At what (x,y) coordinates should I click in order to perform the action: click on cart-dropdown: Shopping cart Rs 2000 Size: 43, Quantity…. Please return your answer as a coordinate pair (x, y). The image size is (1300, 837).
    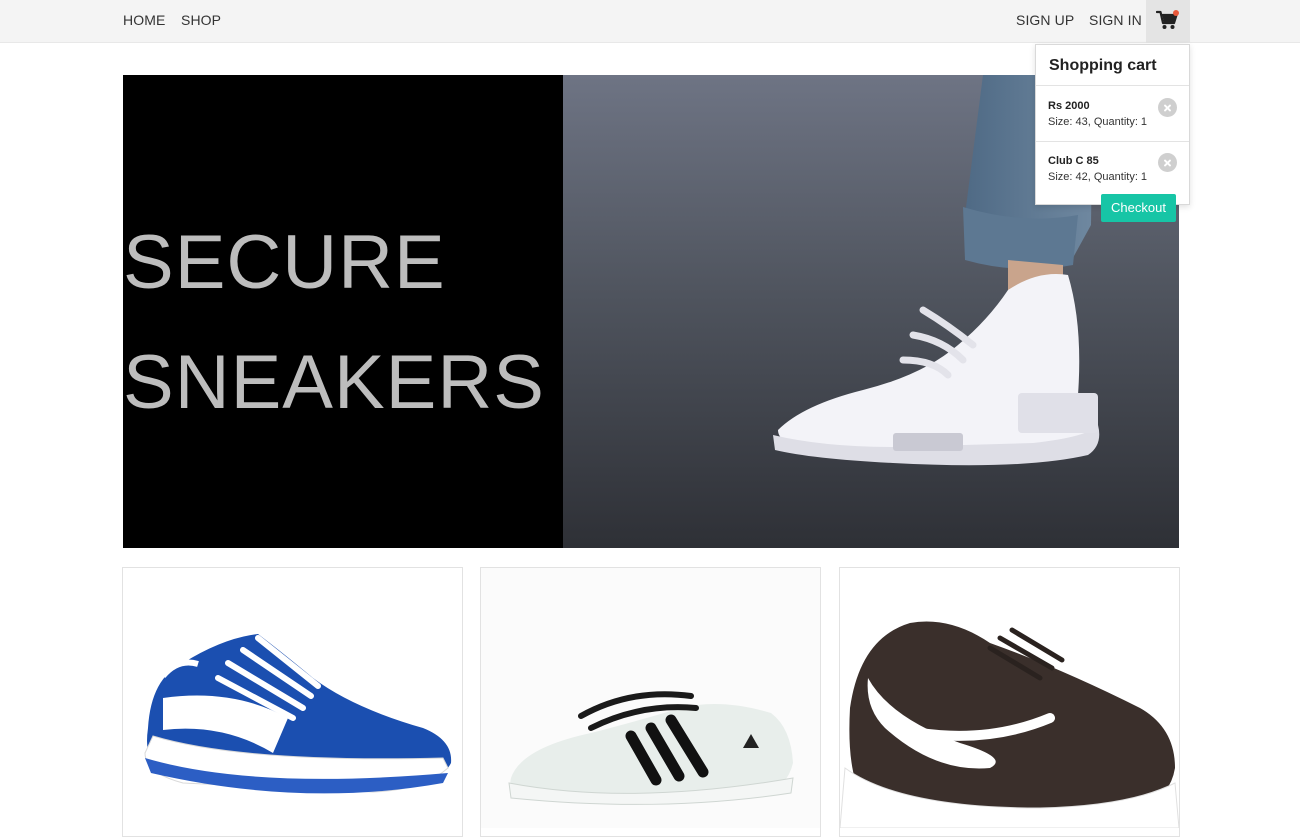
    Looking at the image, I should click on (1112, 124).